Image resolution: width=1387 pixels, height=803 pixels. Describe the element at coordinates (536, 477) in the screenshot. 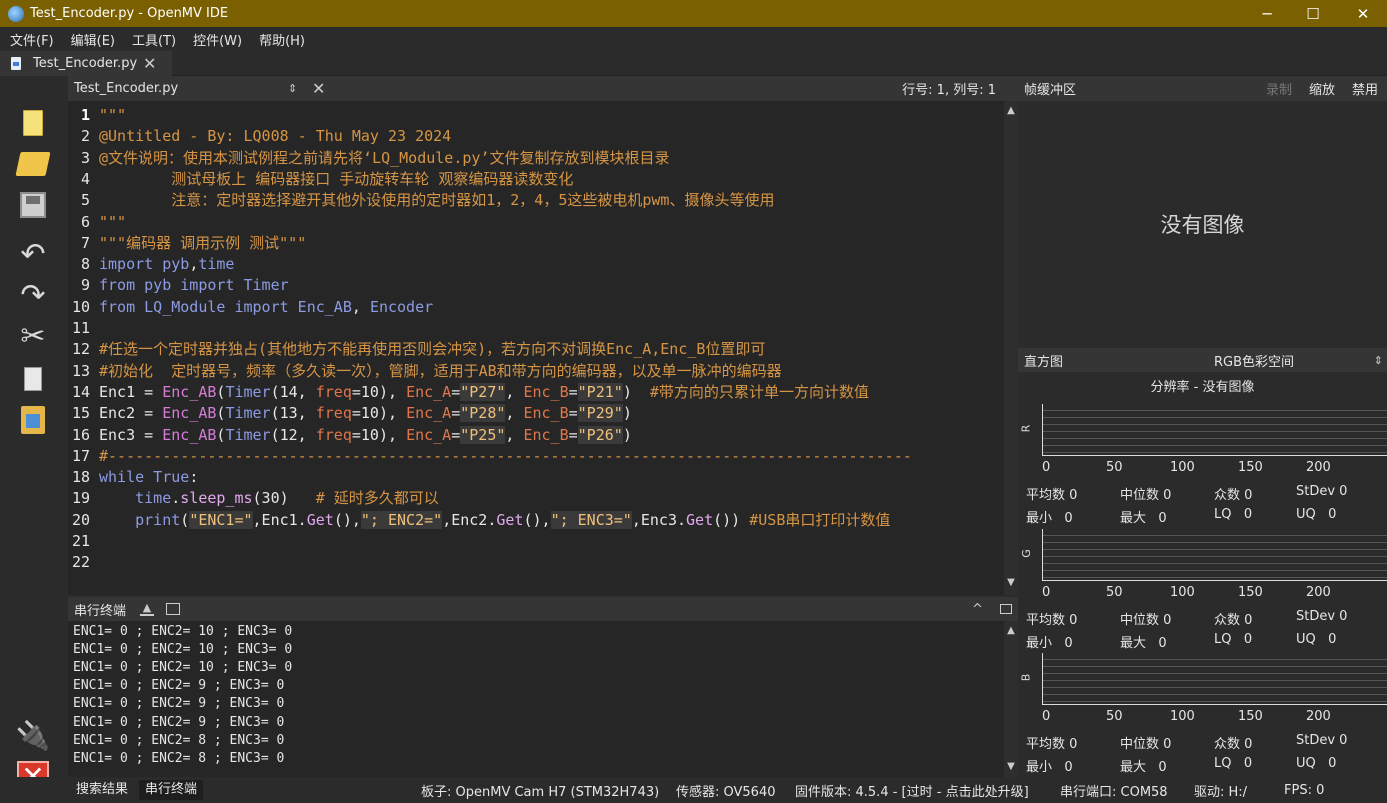

I see `code-line: 18 while True:` at that location.